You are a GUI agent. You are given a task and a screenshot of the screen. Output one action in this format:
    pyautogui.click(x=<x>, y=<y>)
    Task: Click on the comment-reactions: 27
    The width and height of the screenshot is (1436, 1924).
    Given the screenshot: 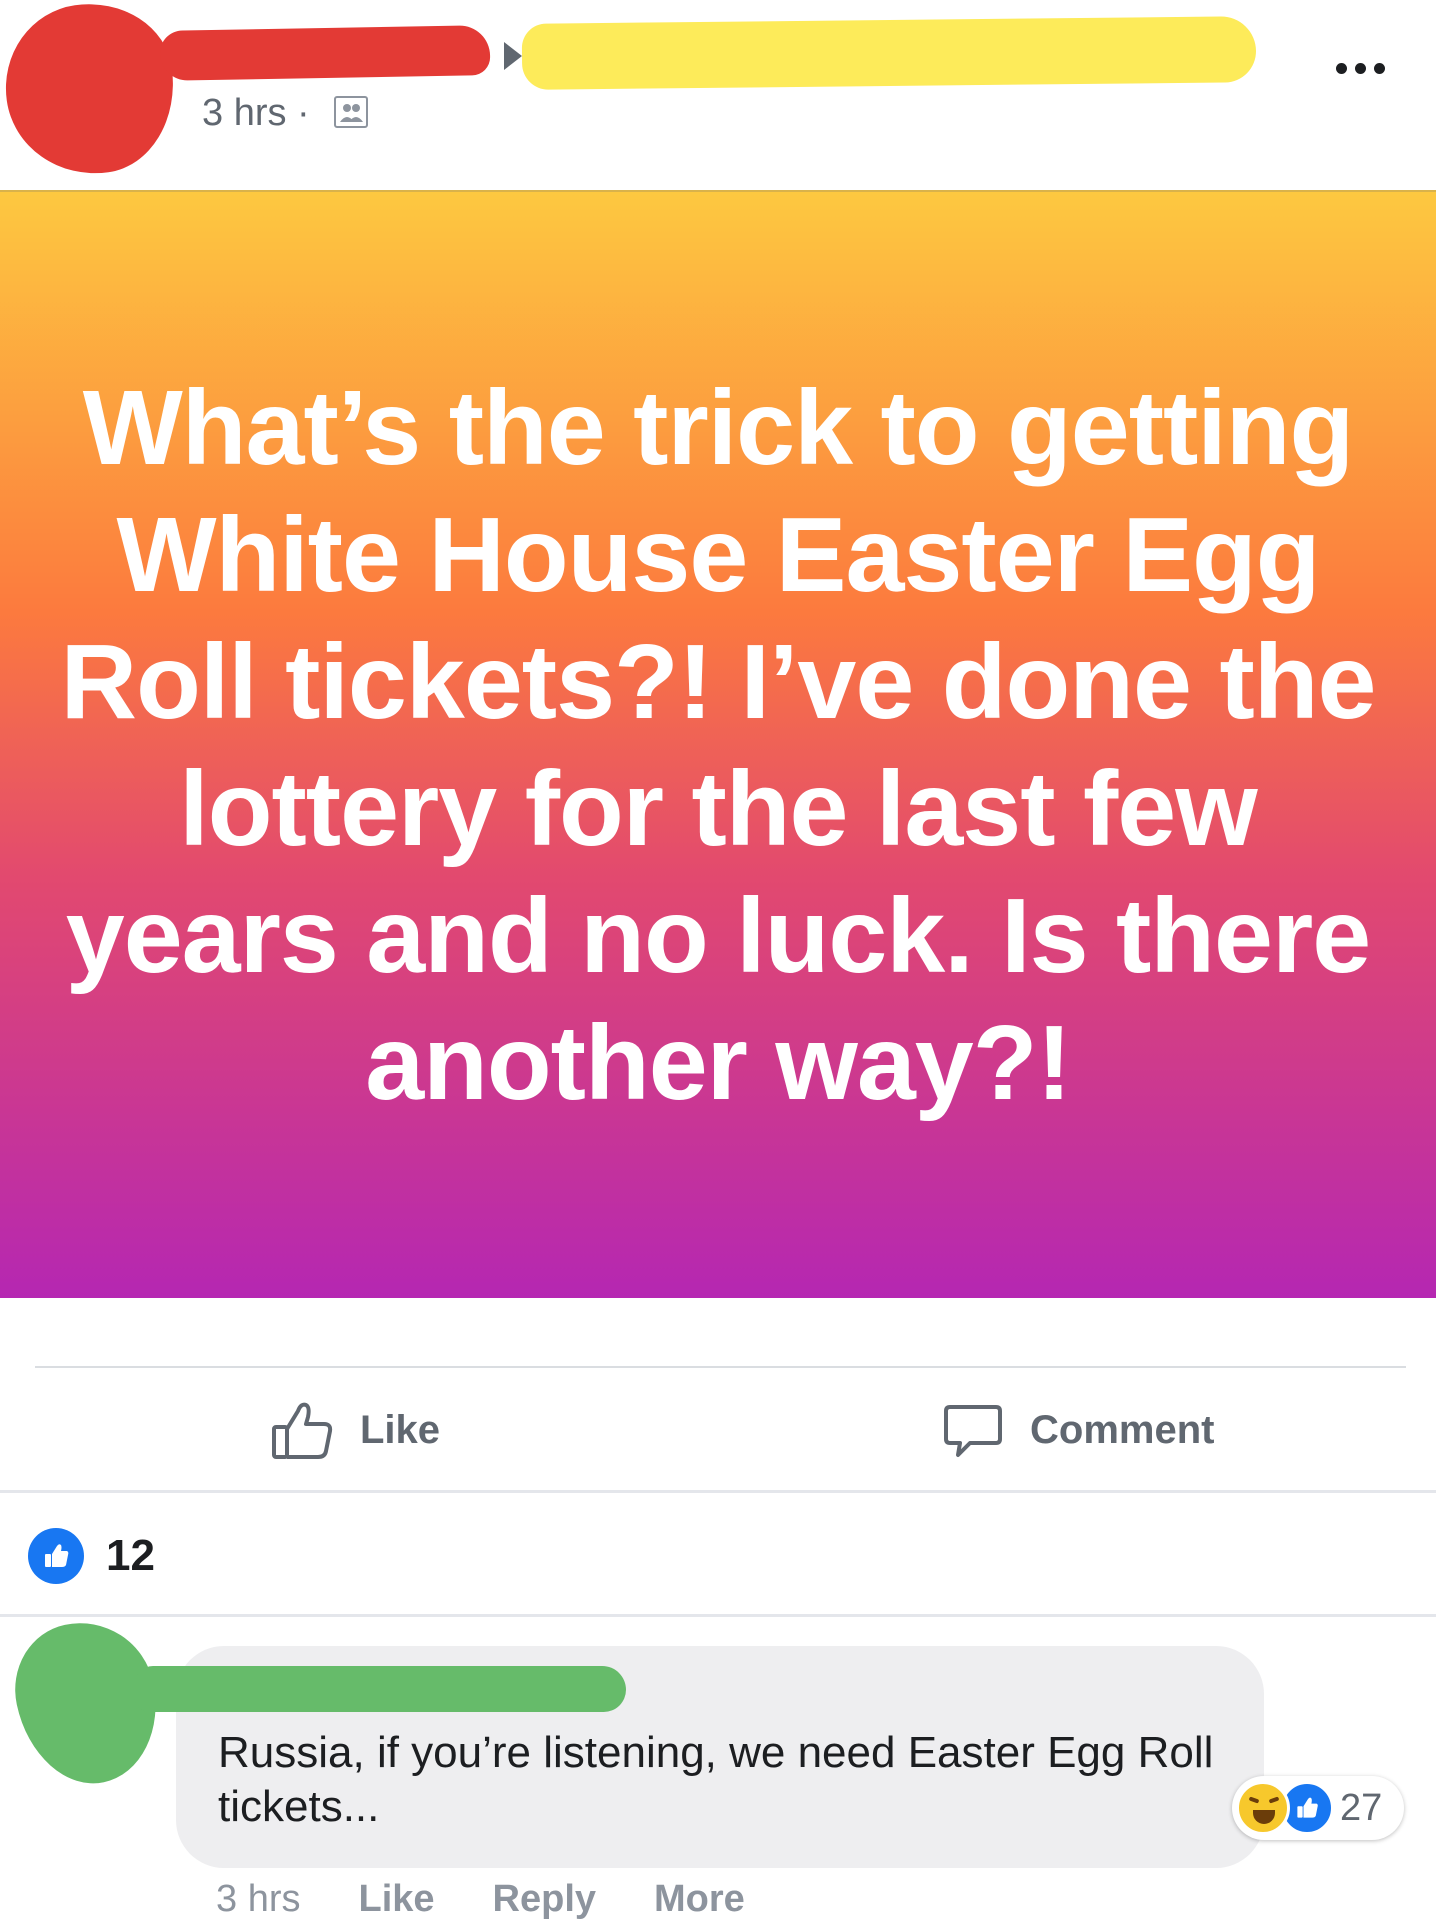 What is the action you would take?
    pyautogui.click(x=1318, y=1808)
    